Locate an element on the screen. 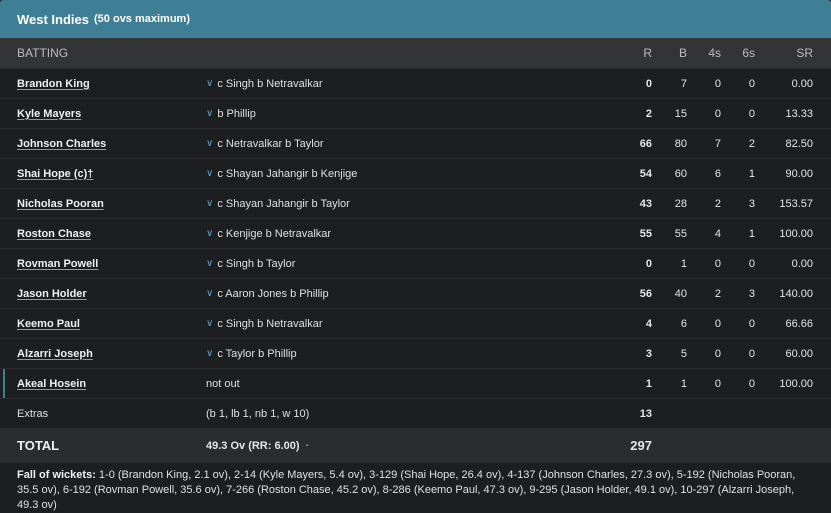 The image size is (831, 513). dismissal-toggle: ∨ c Kenjige b Netravalkar is located at coordinates (268, 234).